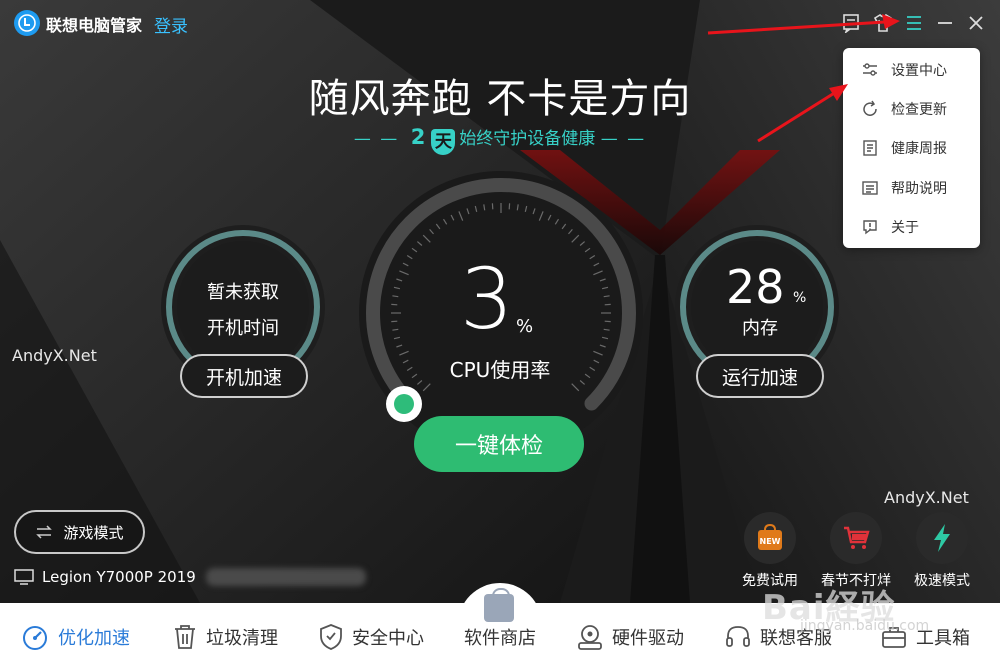 This screenshot has width=1000, height=671. I want to click on menu-item-check-update-label: 检查更新, so click(919, 110).